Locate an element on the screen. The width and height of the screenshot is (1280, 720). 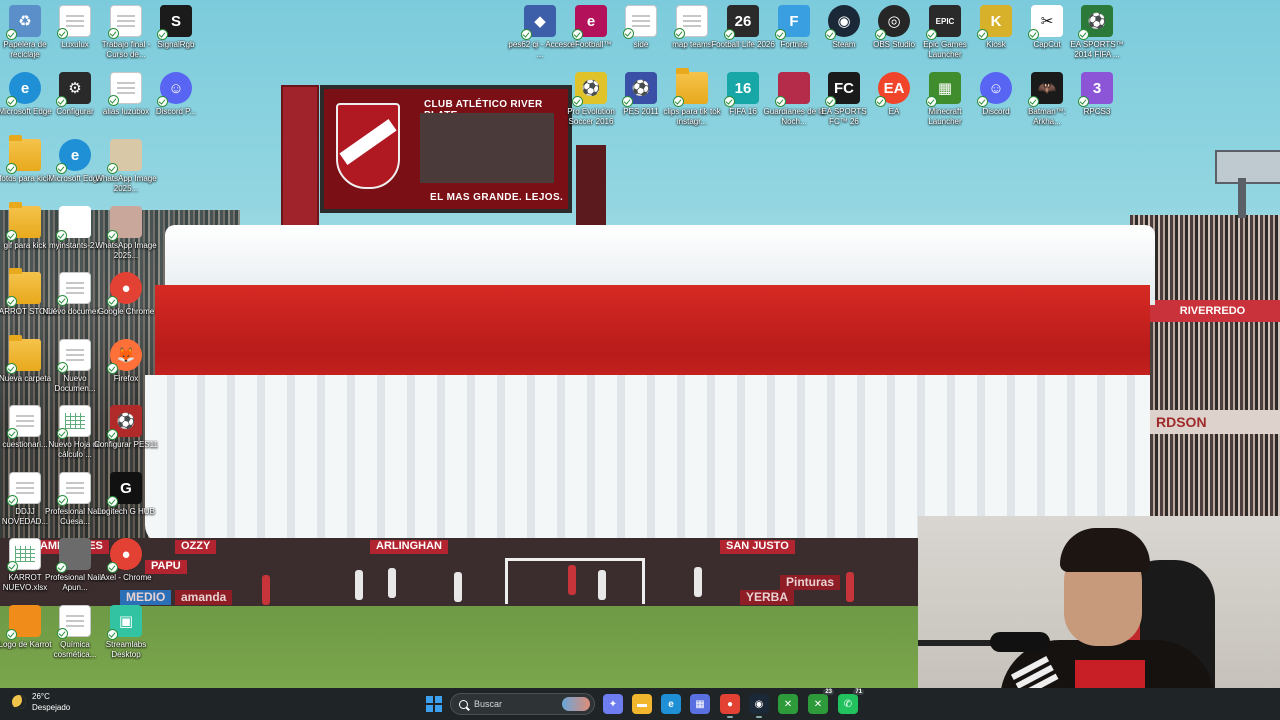
wallpaper-floodlight-pole is located at coordinates (1242, 198).